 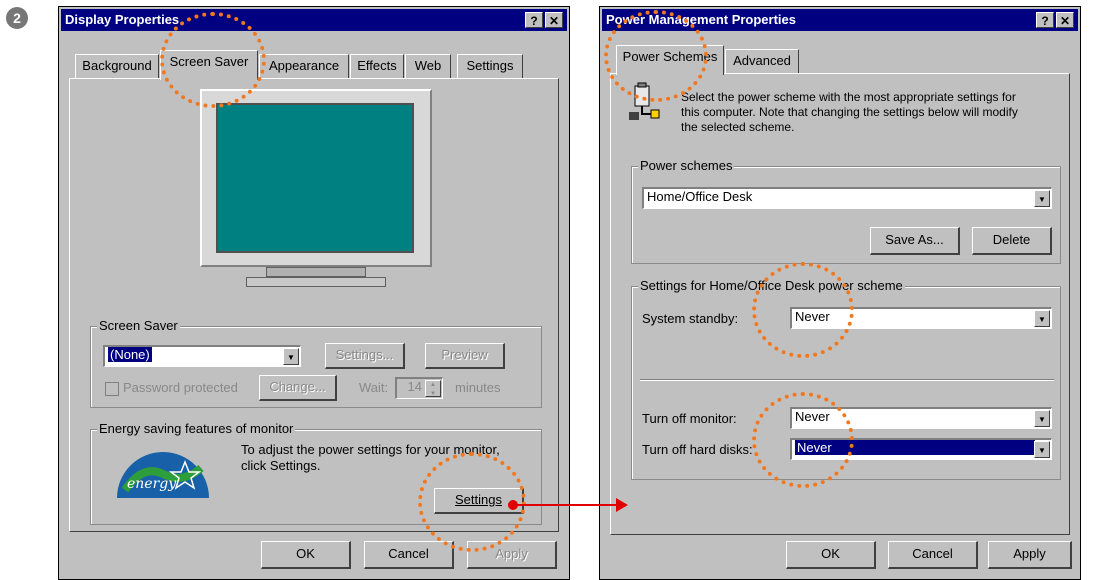 I want to click on monitor-neck, so click(x=316, y=272).